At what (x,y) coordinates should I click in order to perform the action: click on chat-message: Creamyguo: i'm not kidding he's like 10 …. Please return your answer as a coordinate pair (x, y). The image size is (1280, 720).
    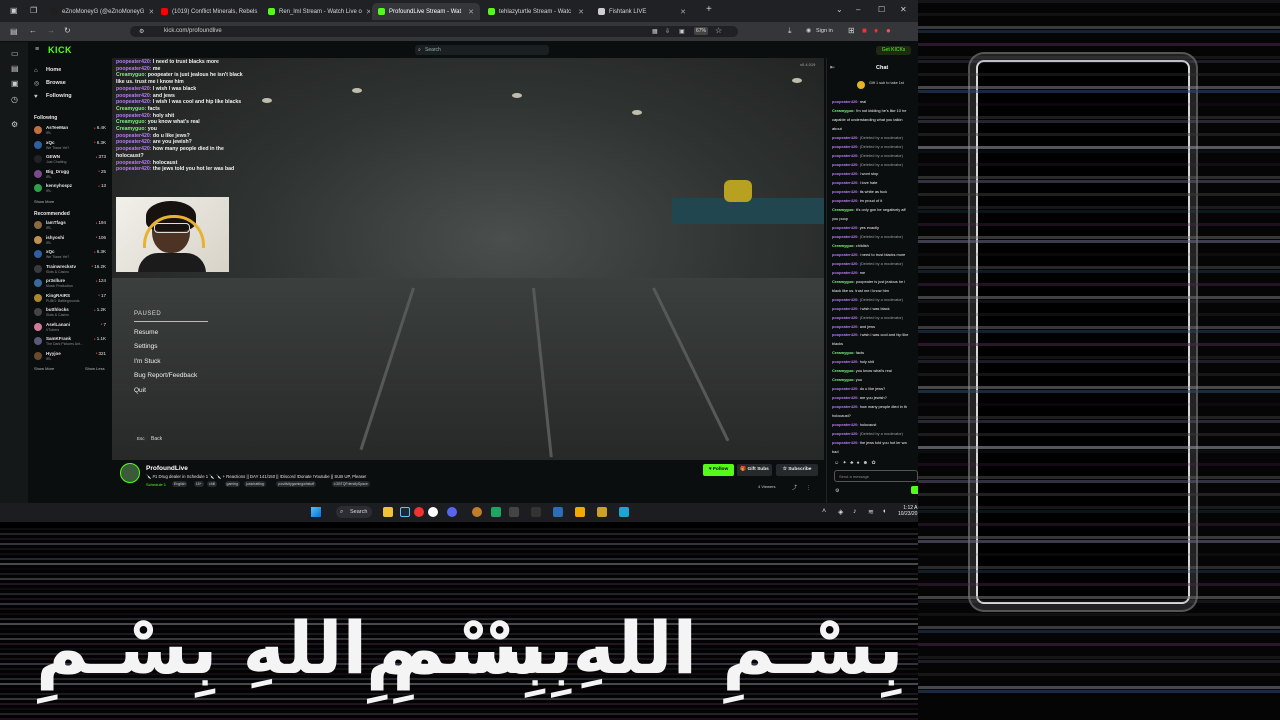
    Looking at the image, I should click on (875, 111).